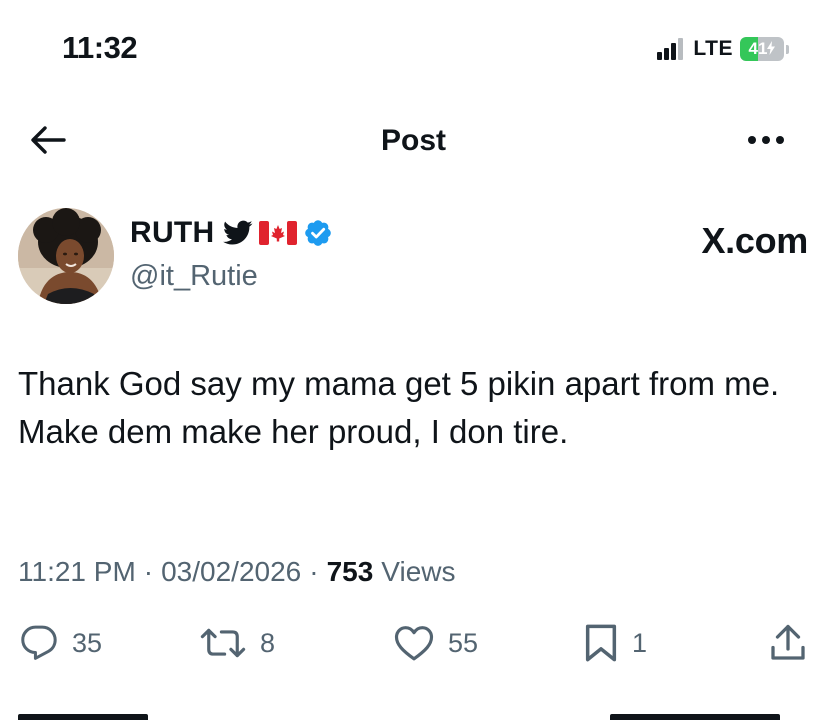 The height and width of the screenshot is (720, 827). I want to click on status-indicators: LTE 41, so click(723, 49).